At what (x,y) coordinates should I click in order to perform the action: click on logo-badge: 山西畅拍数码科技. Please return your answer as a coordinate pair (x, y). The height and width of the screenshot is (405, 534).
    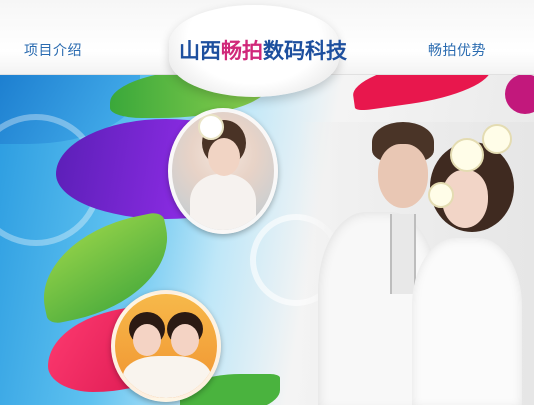
    Looking at the image, I should click on (258, 51).